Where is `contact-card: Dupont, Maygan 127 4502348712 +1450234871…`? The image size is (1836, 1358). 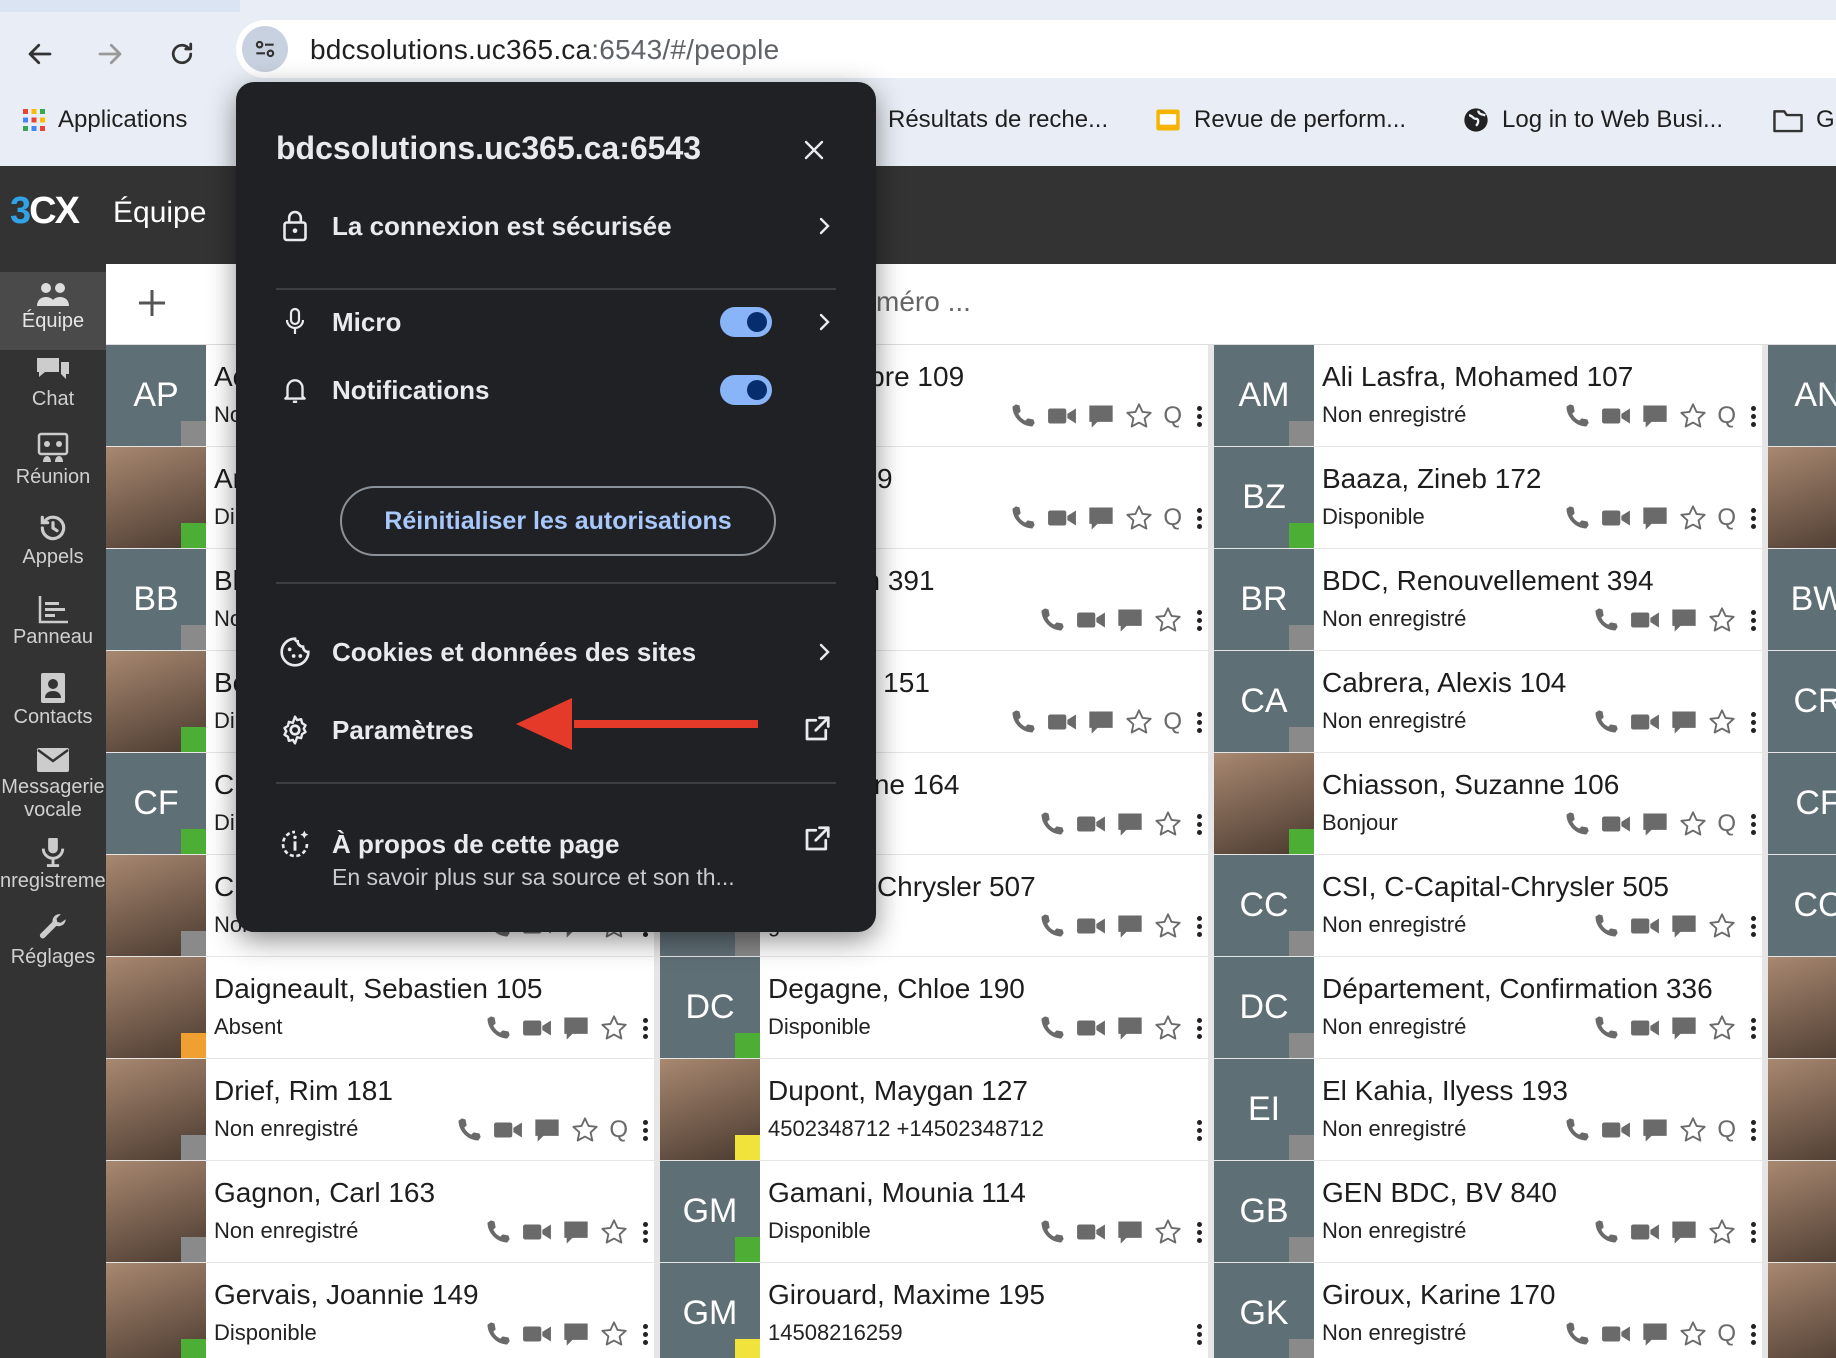 contact-card: Dupont, Maygan 127 4502348712 +1450234871… is located at coordinates (934, 1109).